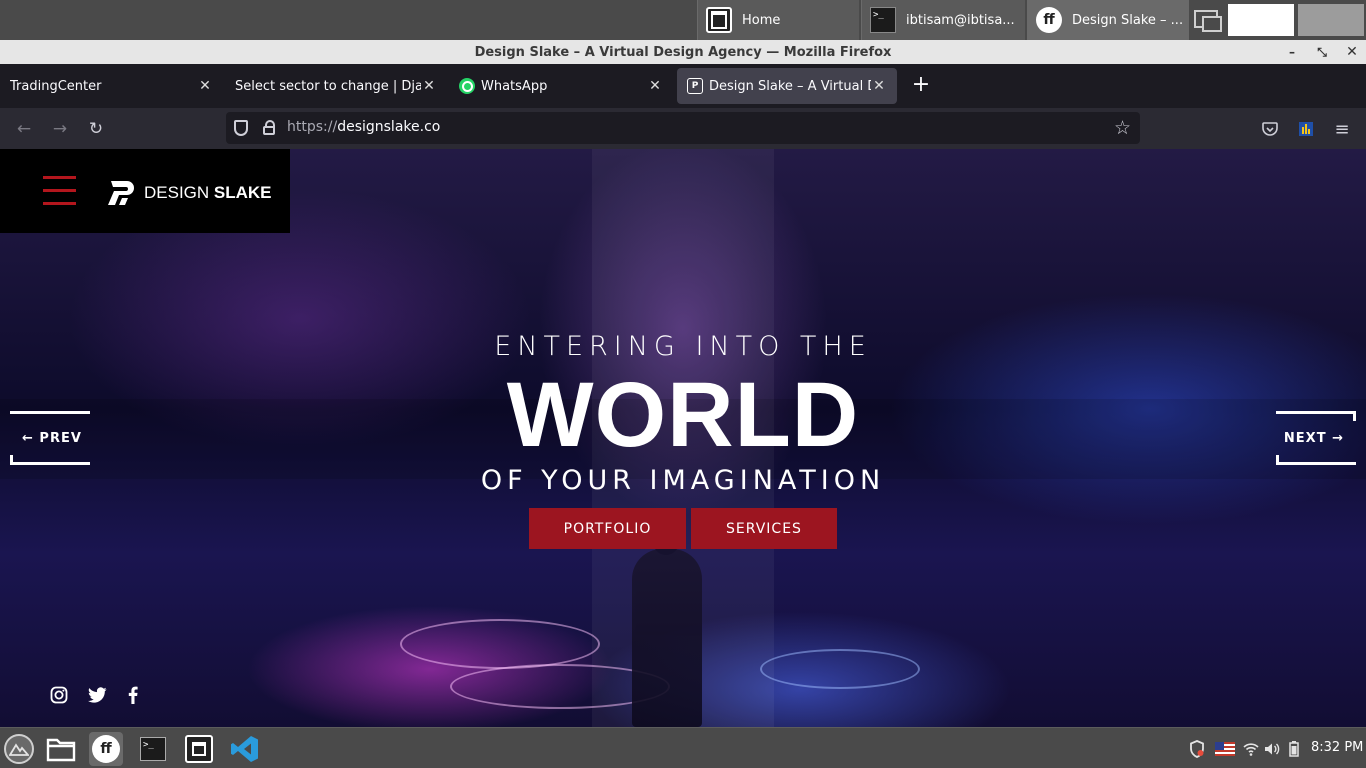 This screenshot has width=1366, height=768. What do you see at coordinates (764, 528) in the screenshot?
I see `services-button: SERVICES` at bounding box center [764, 528].